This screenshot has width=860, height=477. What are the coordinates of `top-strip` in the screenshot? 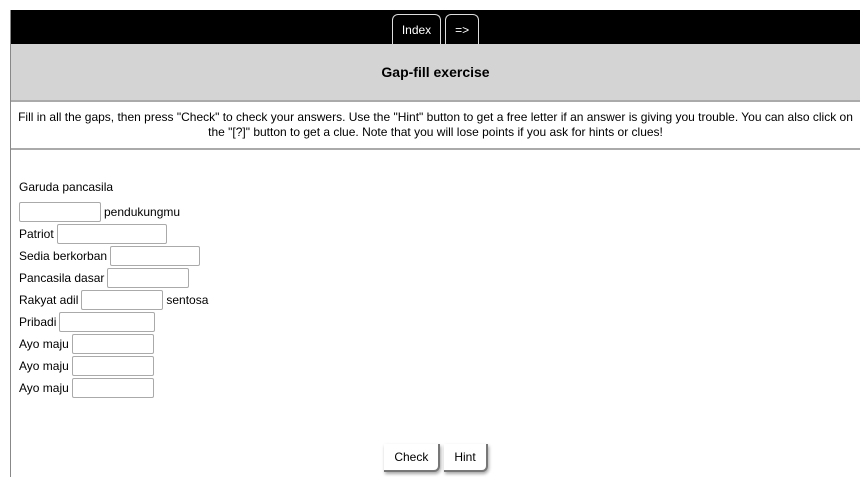 It's located at (430, 5).